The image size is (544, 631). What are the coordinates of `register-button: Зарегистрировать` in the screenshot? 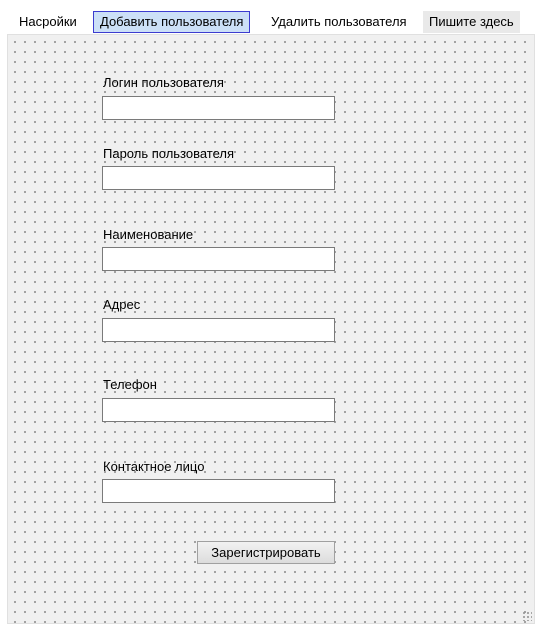 It's located at (266, 552).